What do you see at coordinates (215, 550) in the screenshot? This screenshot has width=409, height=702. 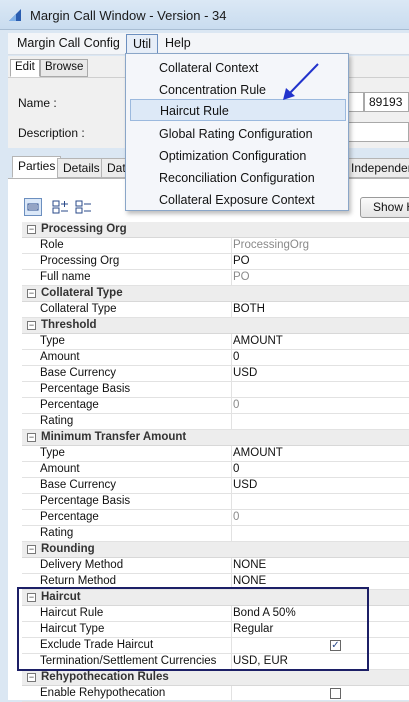 I see `section-header: − Rounding` at bounding box center [215, 550].